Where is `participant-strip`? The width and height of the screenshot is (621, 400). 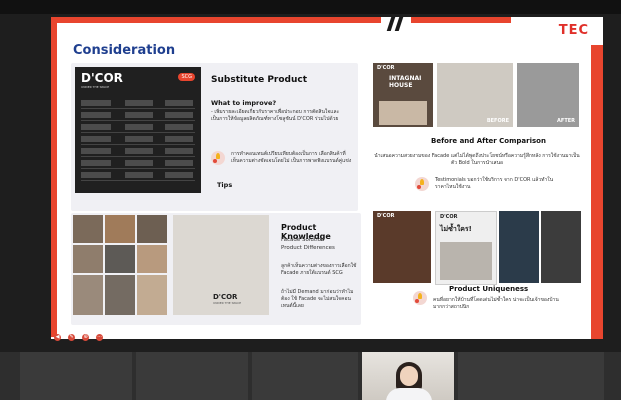
participant-strip is located at coordinates (310, 376).